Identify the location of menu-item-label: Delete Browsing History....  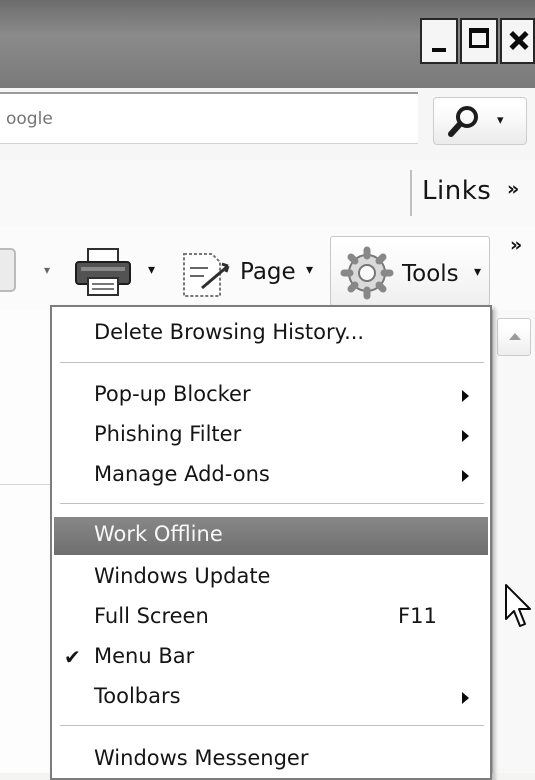
(229, 332).